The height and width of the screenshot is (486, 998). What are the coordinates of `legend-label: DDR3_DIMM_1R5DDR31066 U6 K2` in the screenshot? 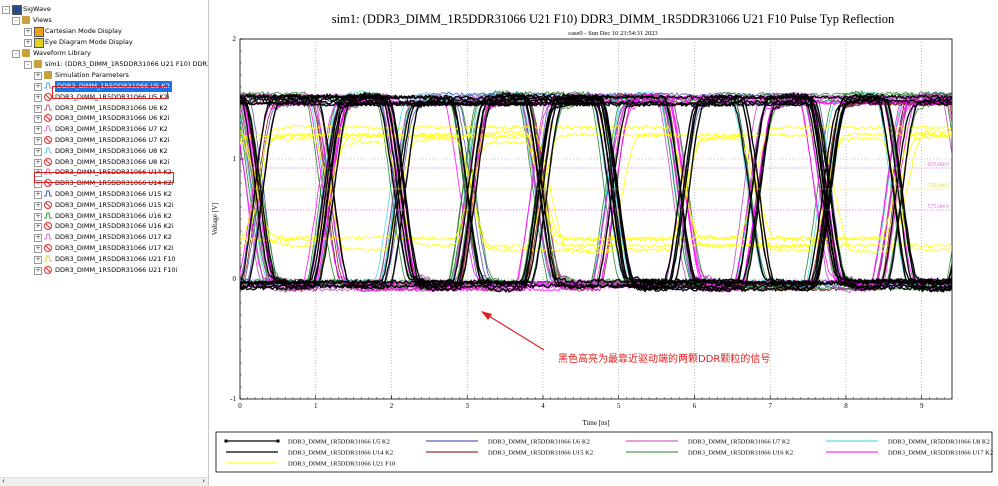 It's located at (539, 442).